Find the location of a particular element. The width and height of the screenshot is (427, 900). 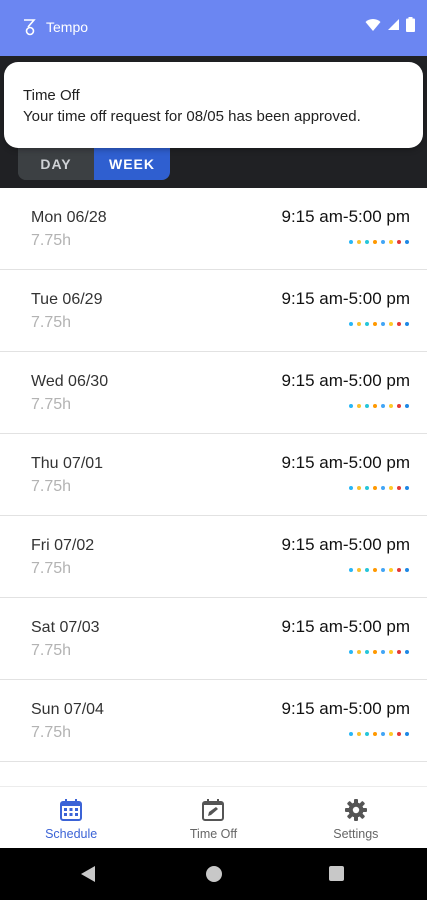

nav-settings: Settings is located at coordinates (356, 817).